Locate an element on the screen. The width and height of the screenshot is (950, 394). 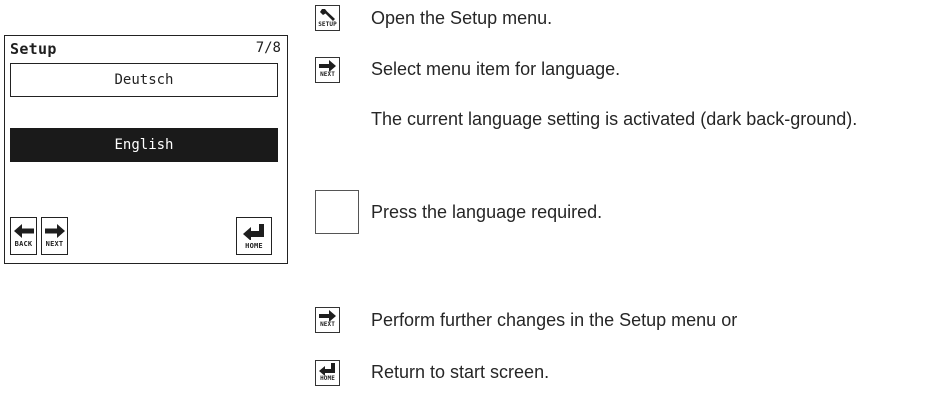
device-title: Setup is located at coordinates (33, 49).